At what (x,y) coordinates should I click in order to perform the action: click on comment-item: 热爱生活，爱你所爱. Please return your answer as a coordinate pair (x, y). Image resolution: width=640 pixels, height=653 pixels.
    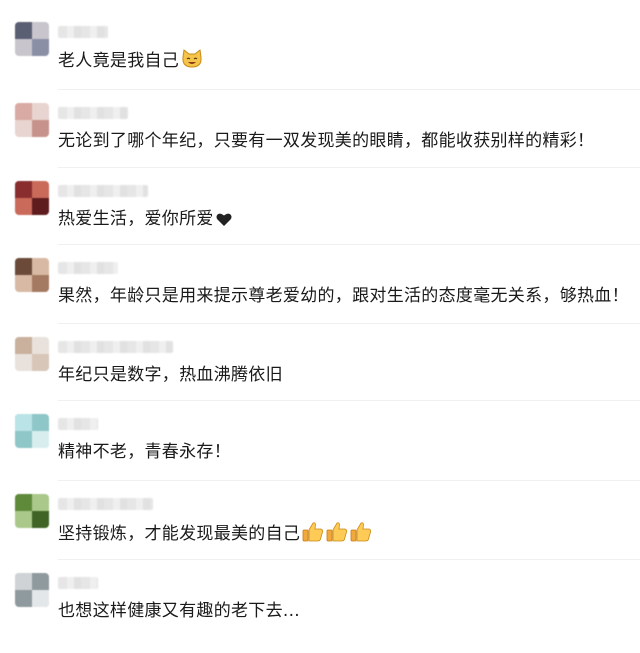
    Looking at the image, I should click on (320, 221).